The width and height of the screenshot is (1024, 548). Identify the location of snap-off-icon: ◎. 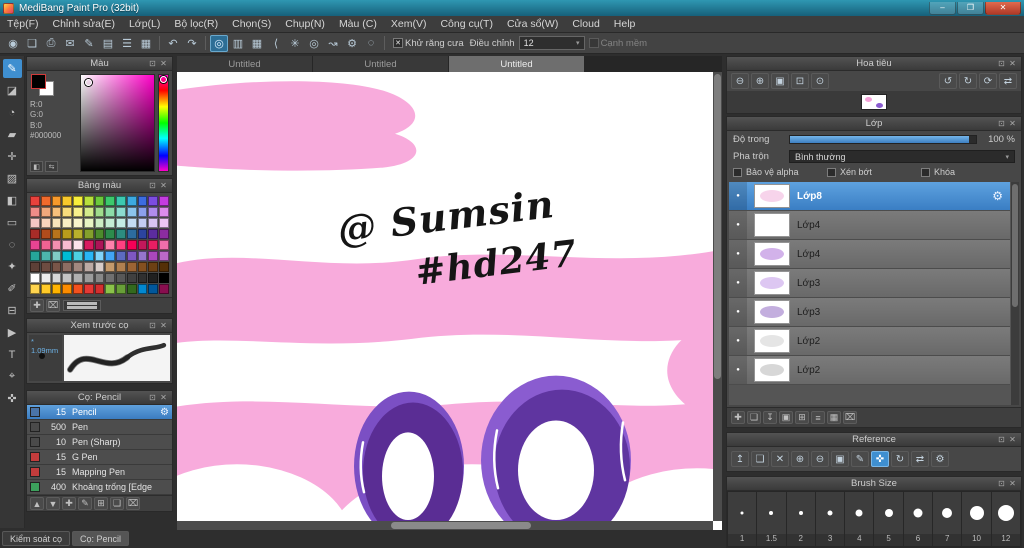
(219, 43).